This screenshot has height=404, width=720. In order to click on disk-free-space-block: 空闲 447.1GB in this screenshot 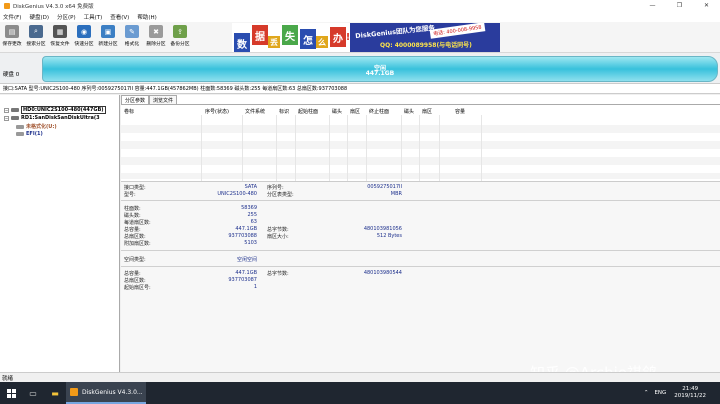, I will do `click(380, 69)`.